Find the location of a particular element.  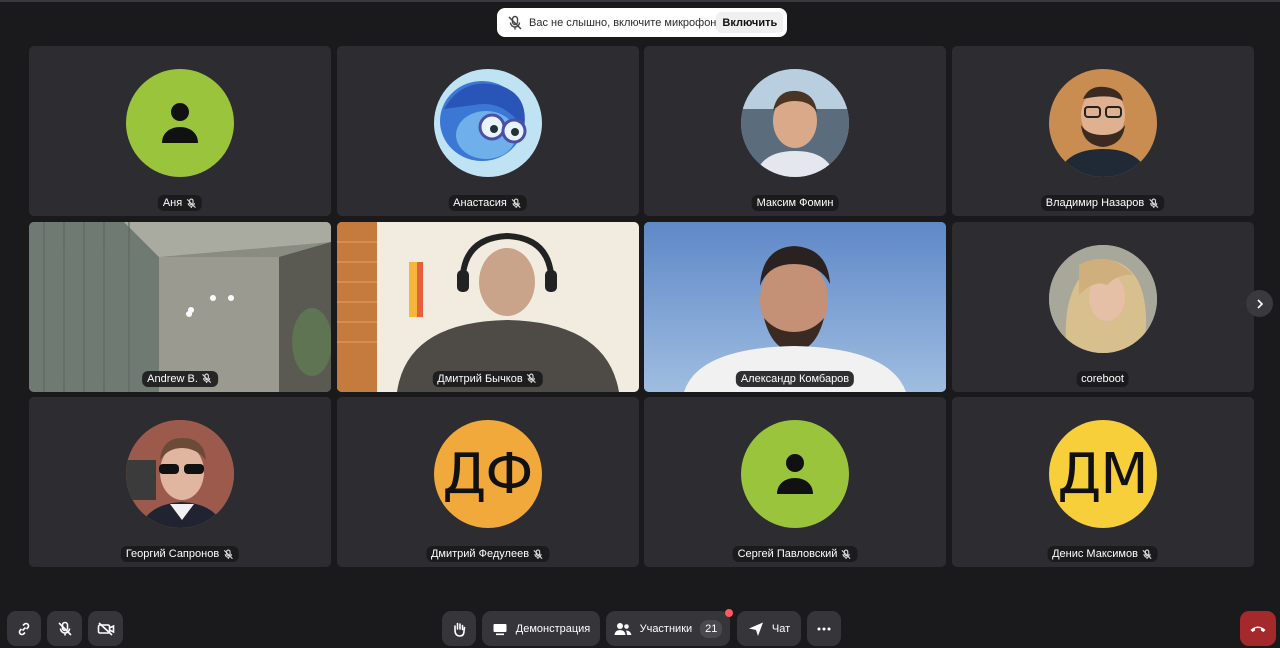

participant-name-tag: Дмитрий Федулеев is located at coordinates (487, 554).